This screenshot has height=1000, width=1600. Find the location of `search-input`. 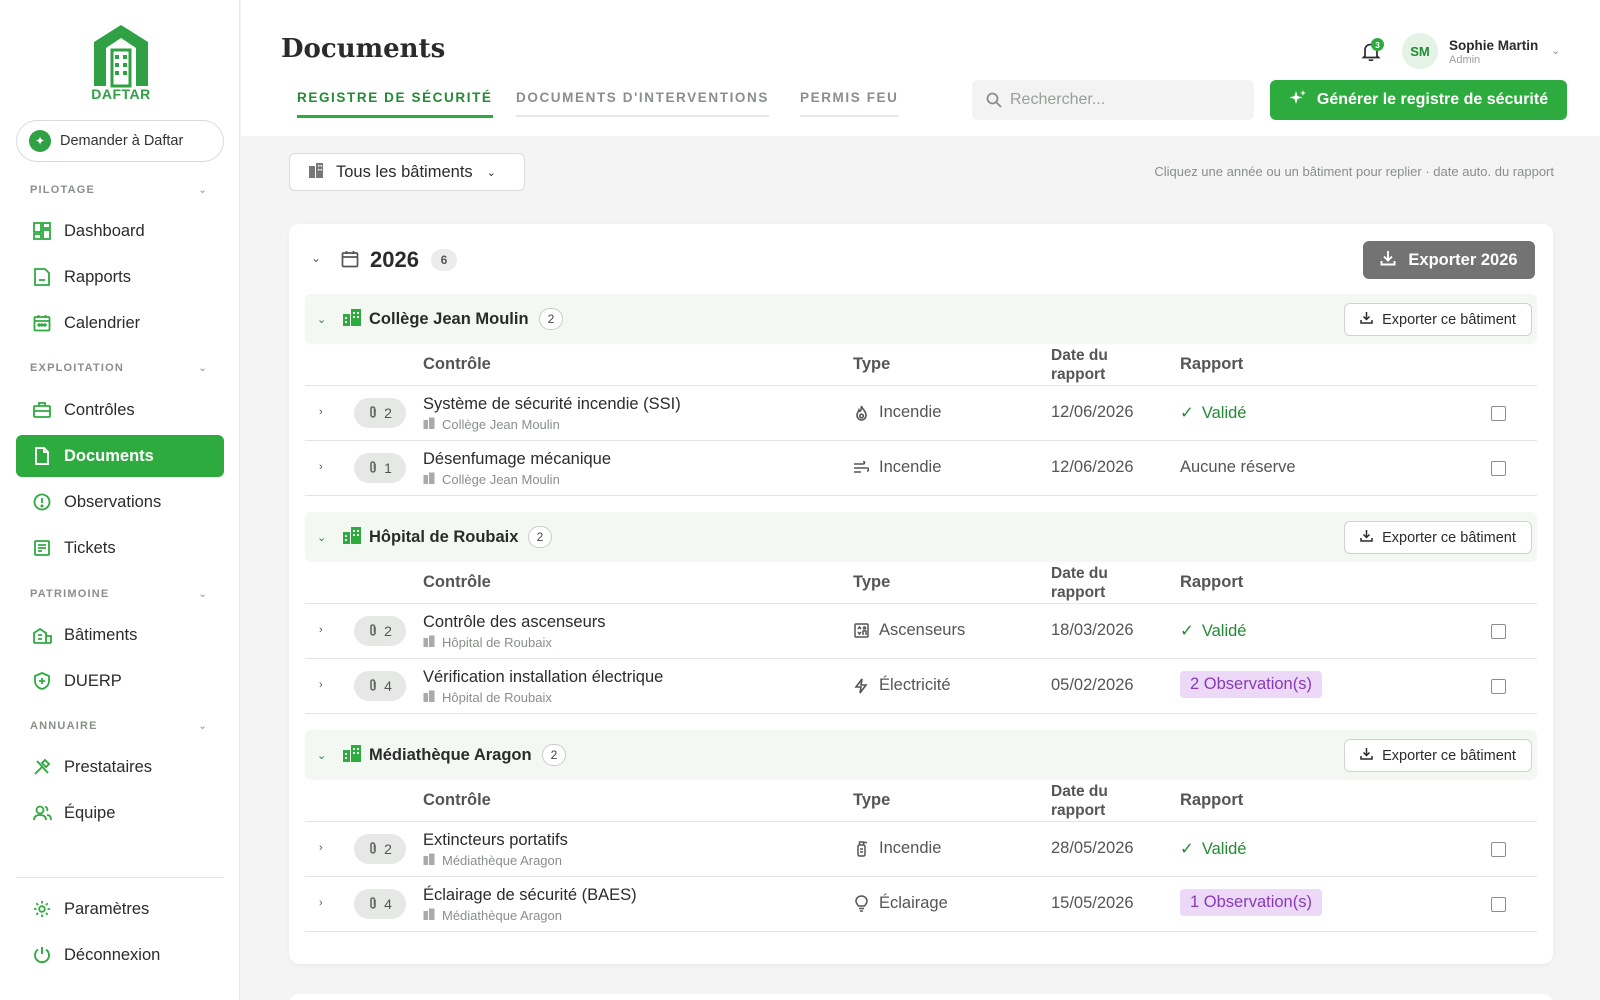

search-input is located at coordinates (1120, 100).